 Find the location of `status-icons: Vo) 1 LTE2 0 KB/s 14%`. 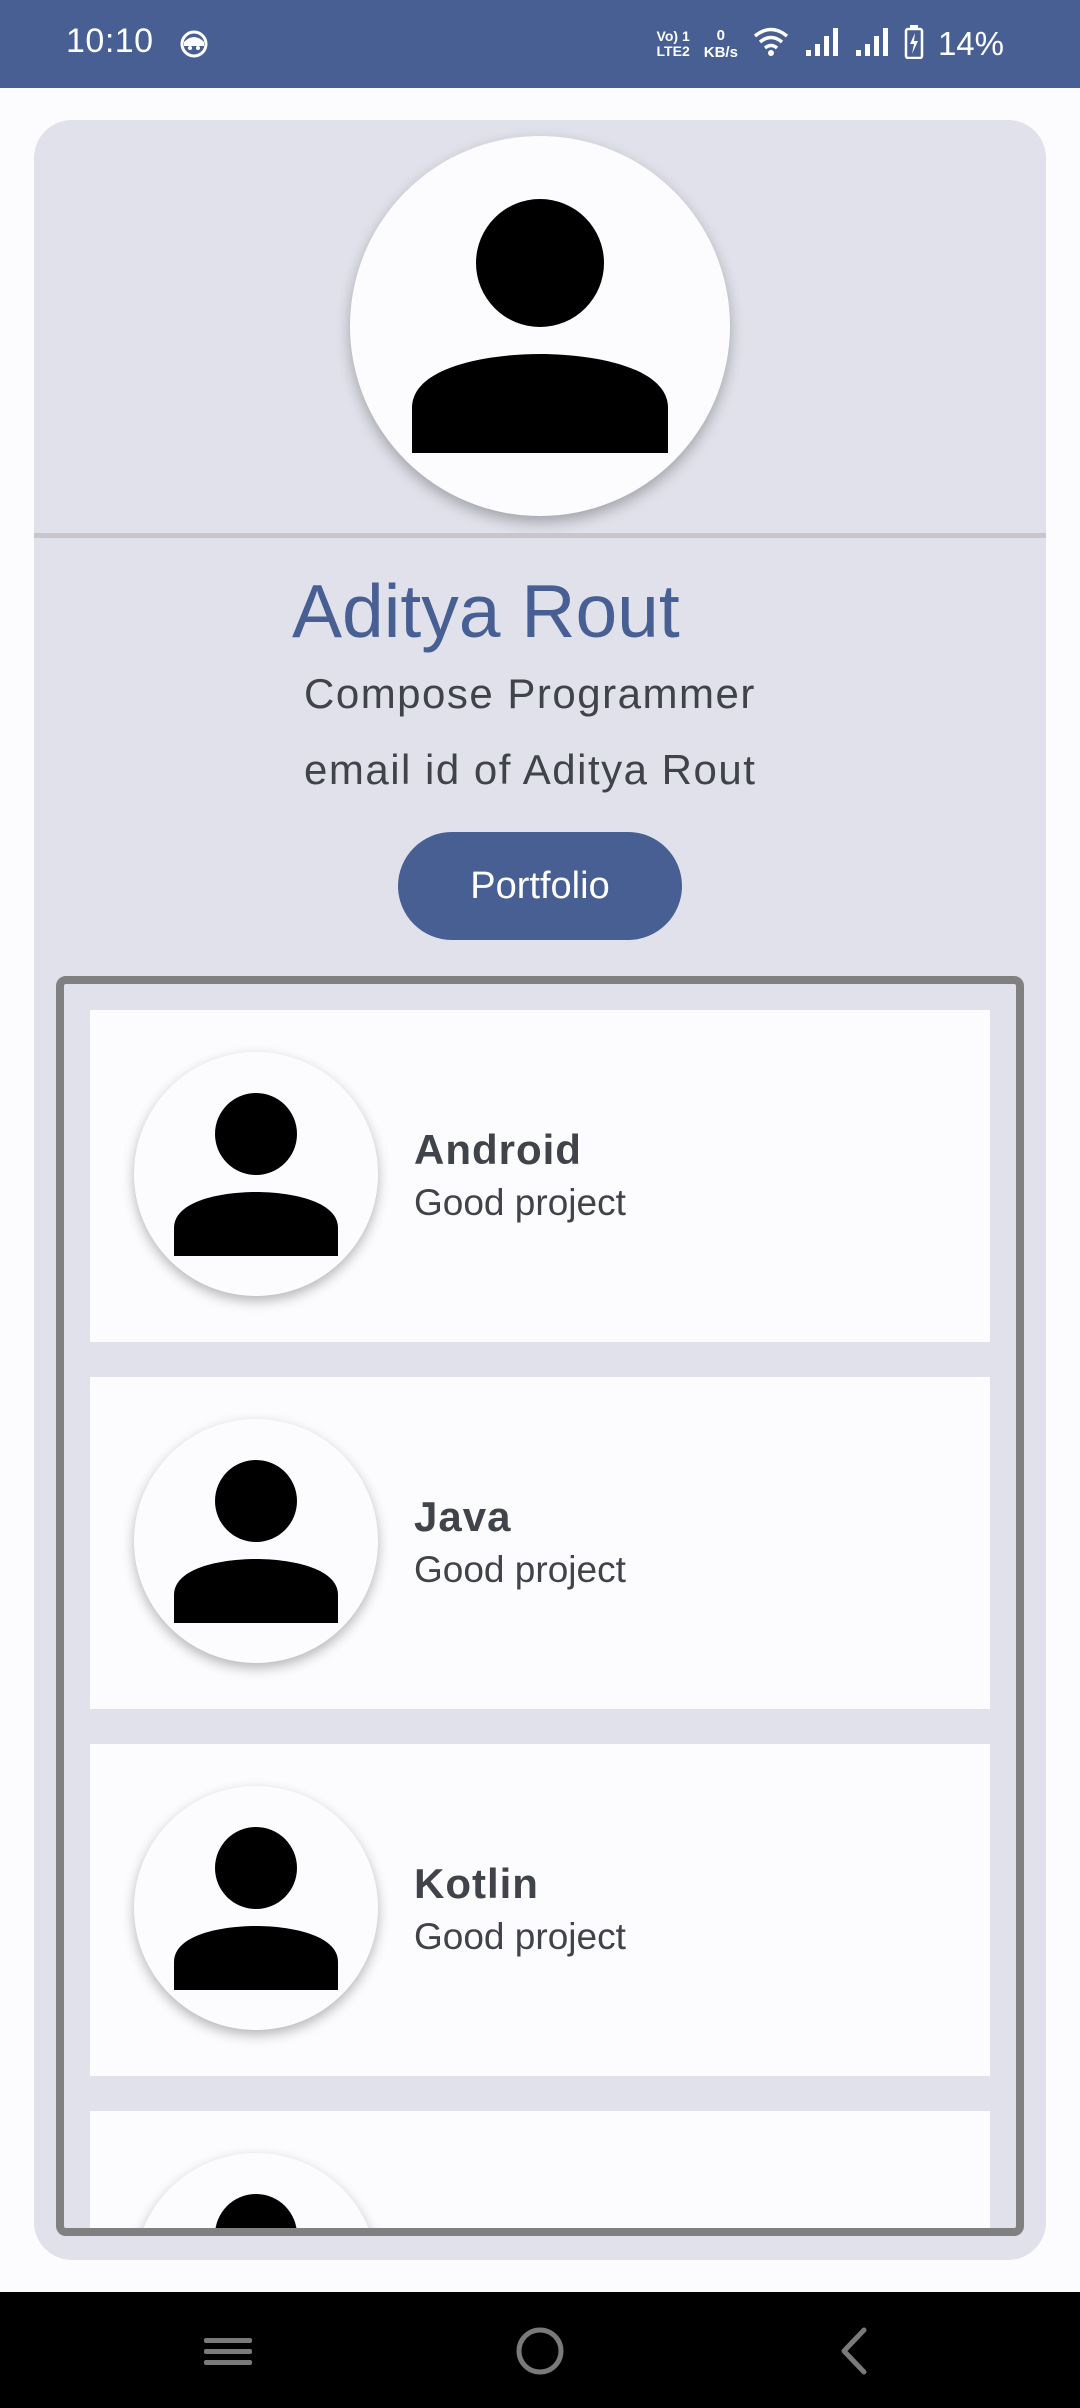

status-icons: Vo) 1 LTE2 0 KB/s 14% is located at coordinates (830, 44).